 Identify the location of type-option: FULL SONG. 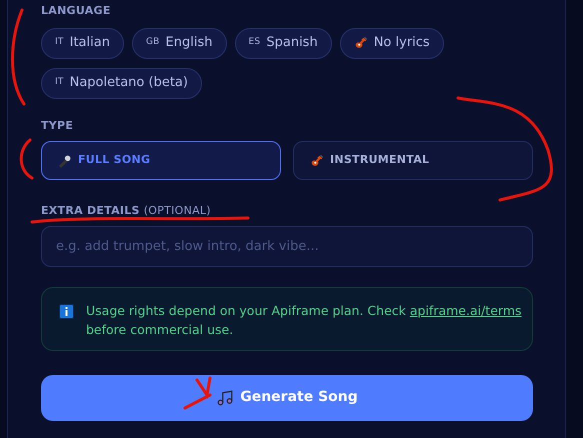
(161, 160).